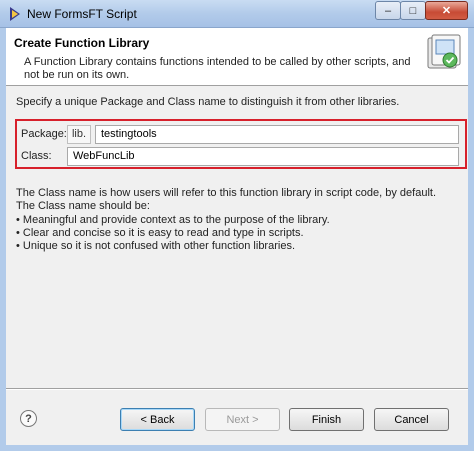 The height and width of the screenshot is (451, 474). What do you see at coordinates (326, 419) in the screenshot?
I see `finish-button: Finish` at bounding box center [326, 419].